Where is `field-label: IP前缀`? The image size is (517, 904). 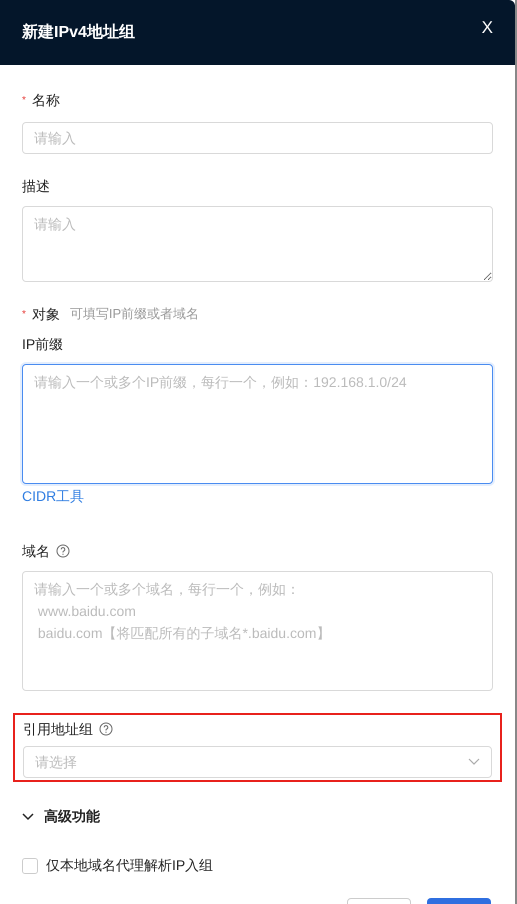 field-label: IP前缀 is located at coordinates (43, 344).